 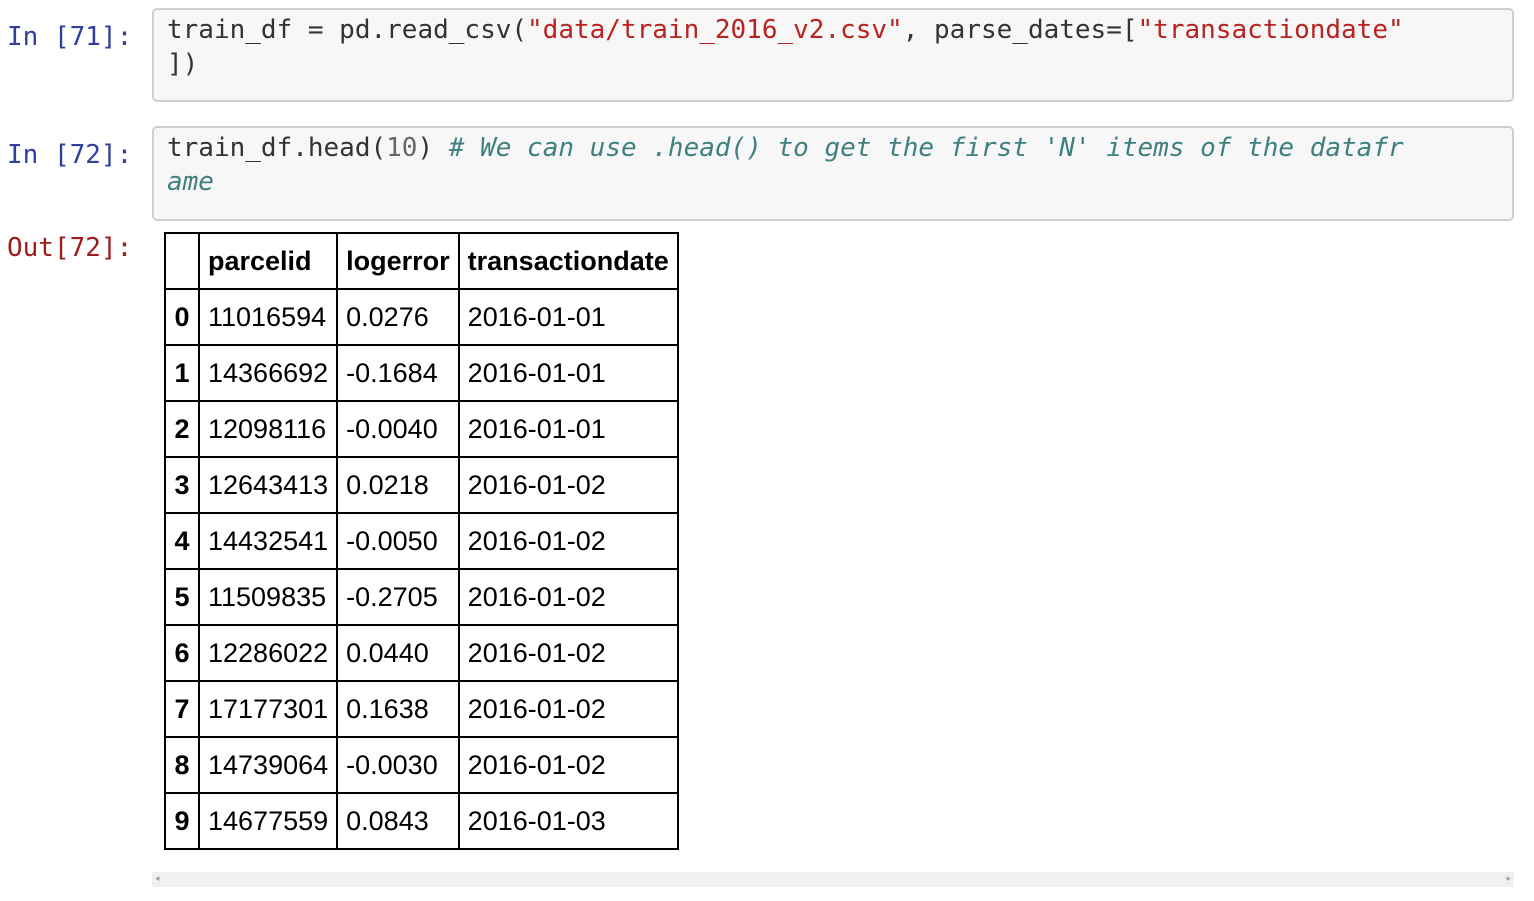 I want to click on index-header, so click(x=182, y=261).